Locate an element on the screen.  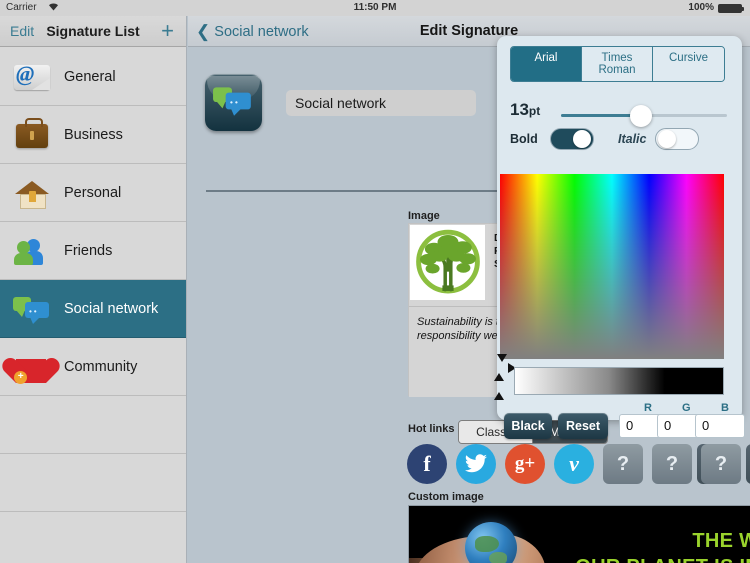
house-icon is located at coordinates (32, 193).